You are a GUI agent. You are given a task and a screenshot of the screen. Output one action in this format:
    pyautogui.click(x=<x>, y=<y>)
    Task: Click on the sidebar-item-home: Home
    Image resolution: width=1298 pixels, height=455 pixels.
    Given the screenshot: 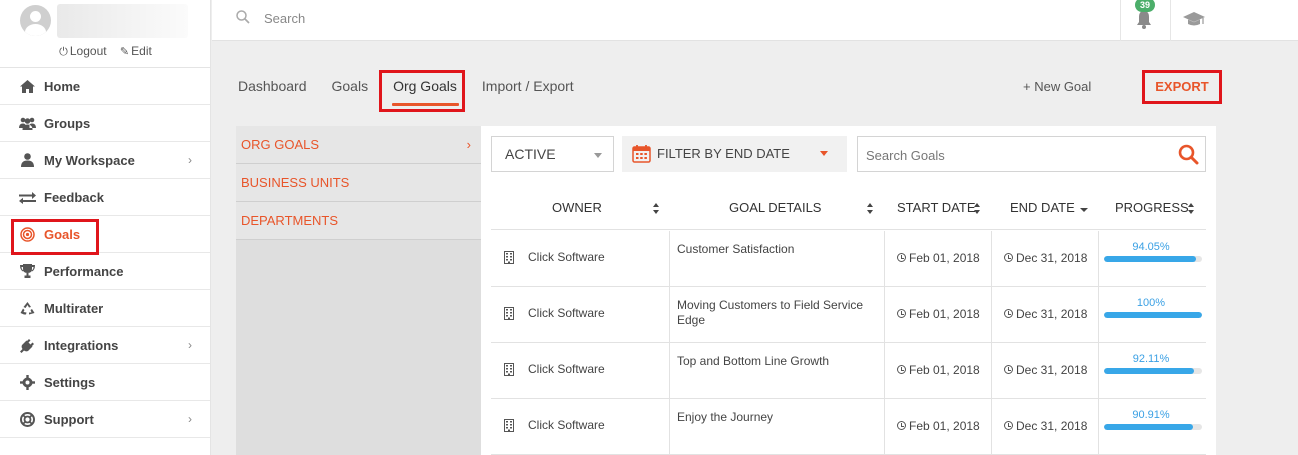 What is the action you would take?
    pyautogui.click(x=105, y=86)
    